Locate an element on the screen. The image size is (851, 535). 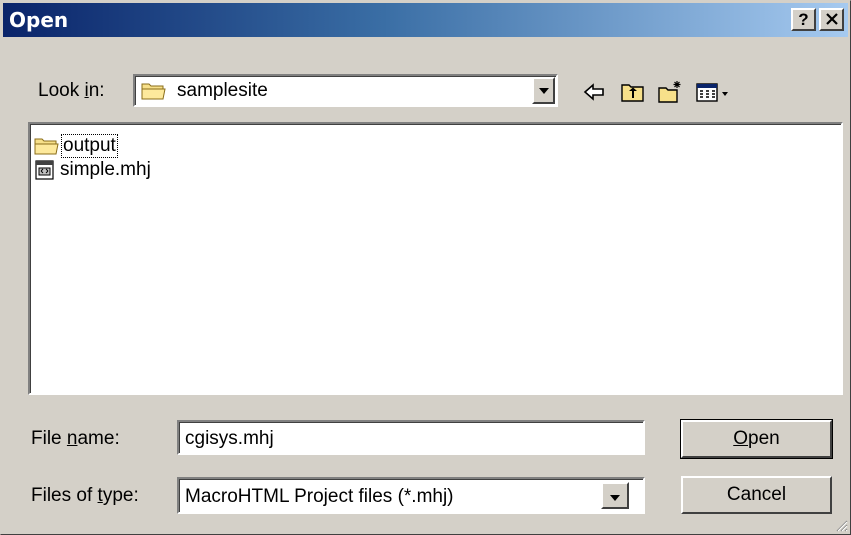
look-in-label: Look in: is located at coordinates (71, 90).